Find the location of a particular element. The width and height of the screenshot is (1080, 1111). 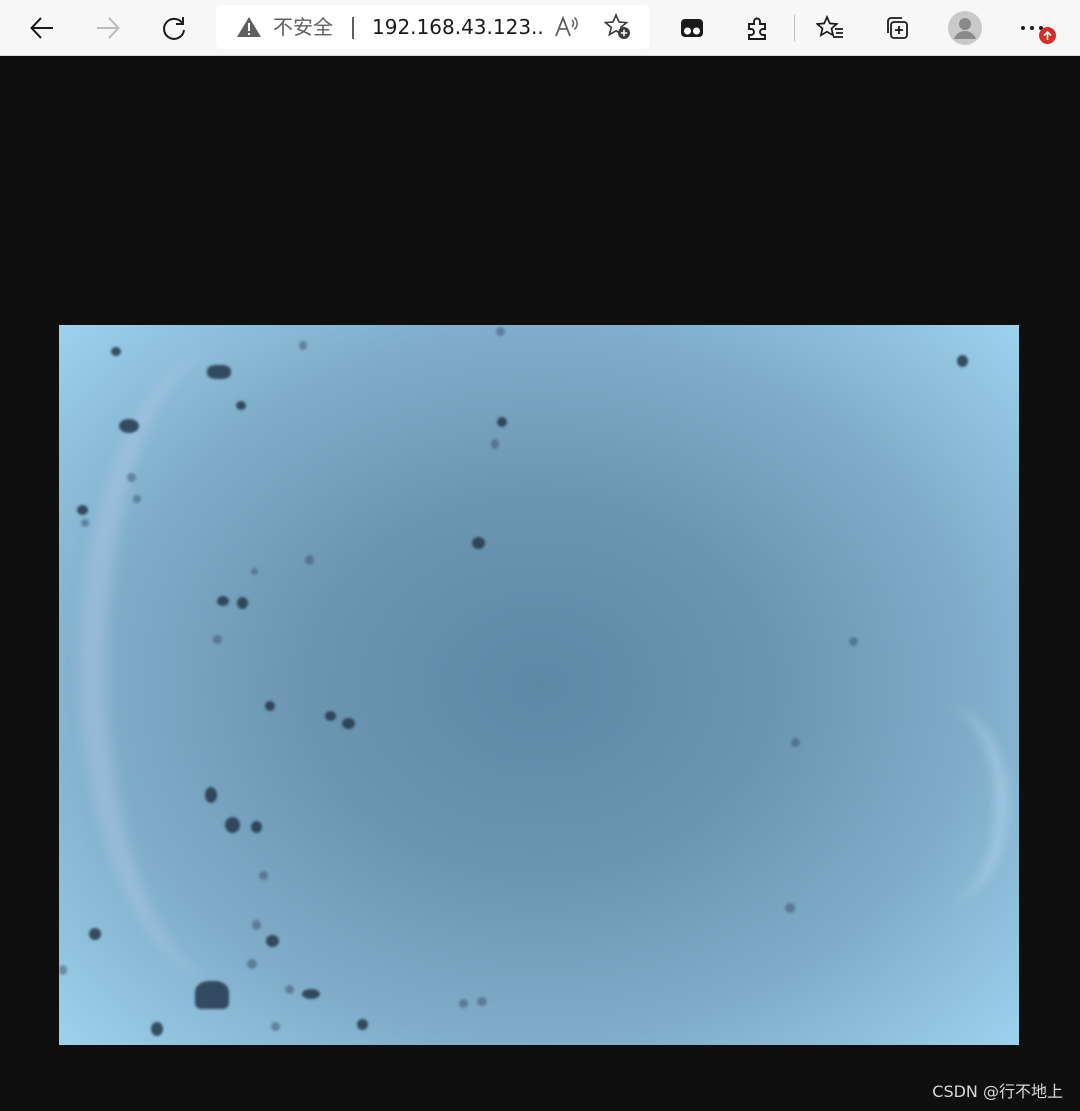

extensions-button is located at coordinates (758, 28).